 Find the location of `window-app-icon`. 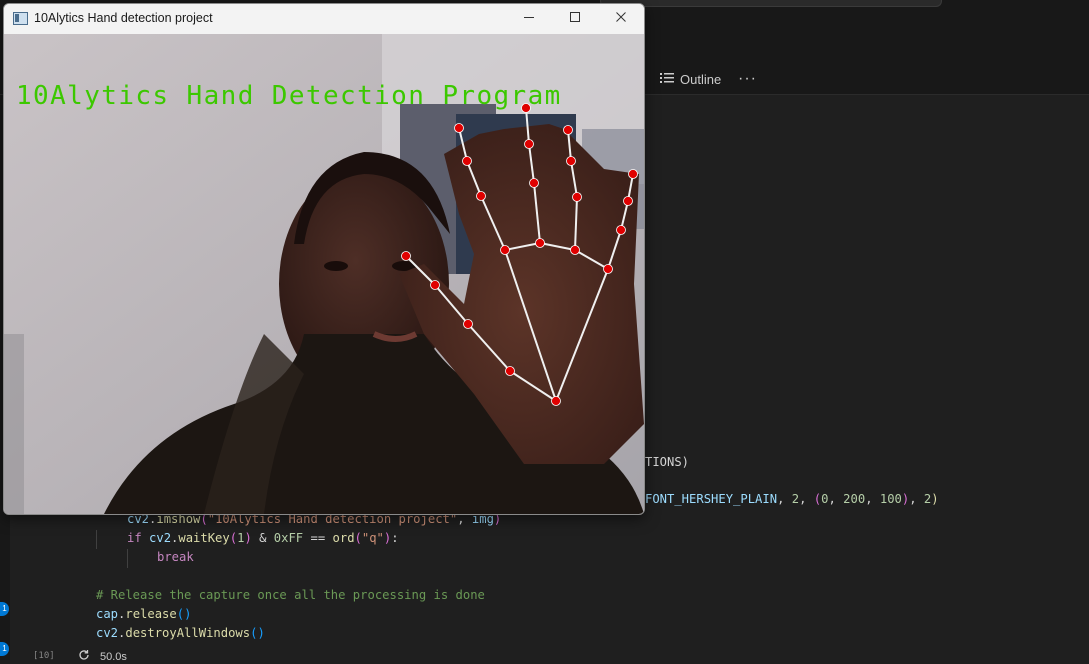

window-app-icon is located at coordinates (20, 18).